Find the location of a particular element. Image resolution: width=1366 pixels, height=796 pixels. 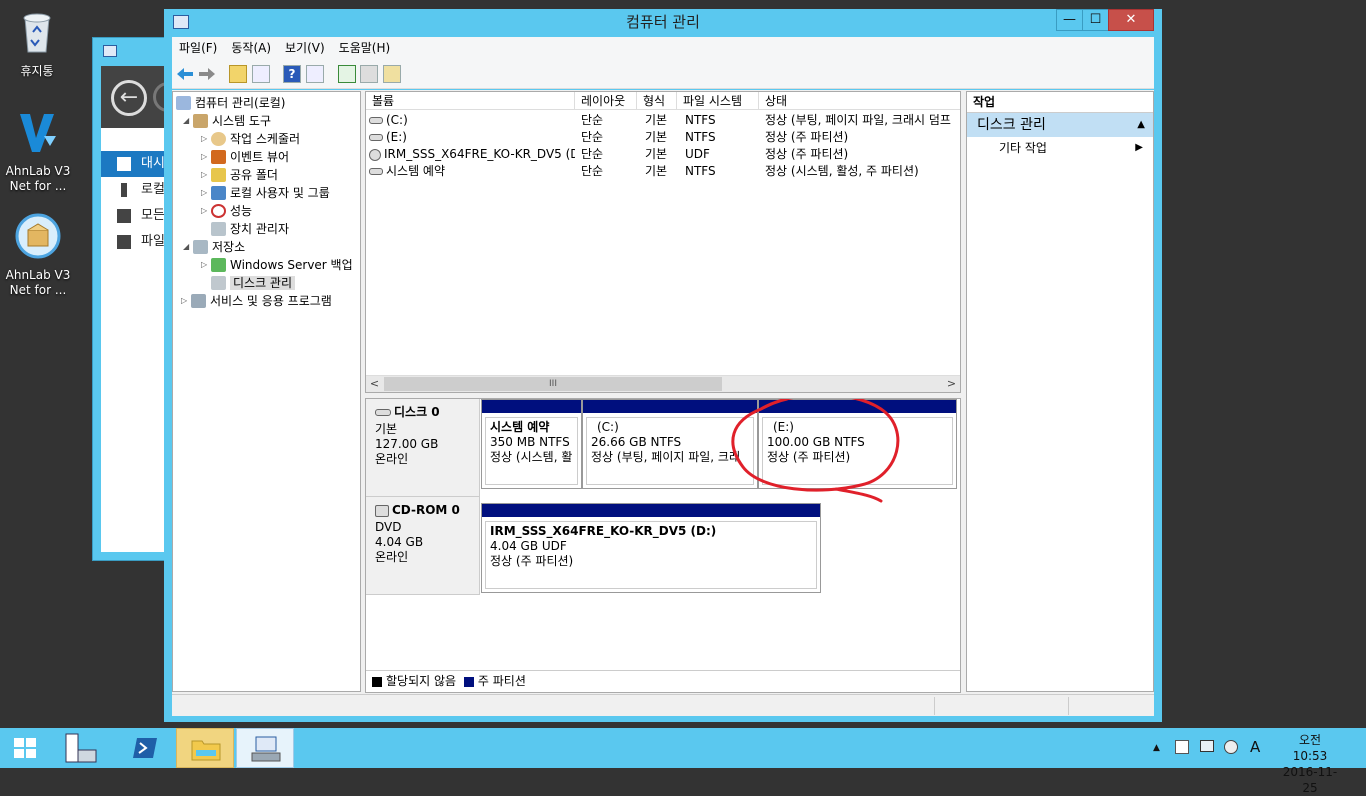

tray-chevron-icon: ▲ is located at coordinates (1156, 748).